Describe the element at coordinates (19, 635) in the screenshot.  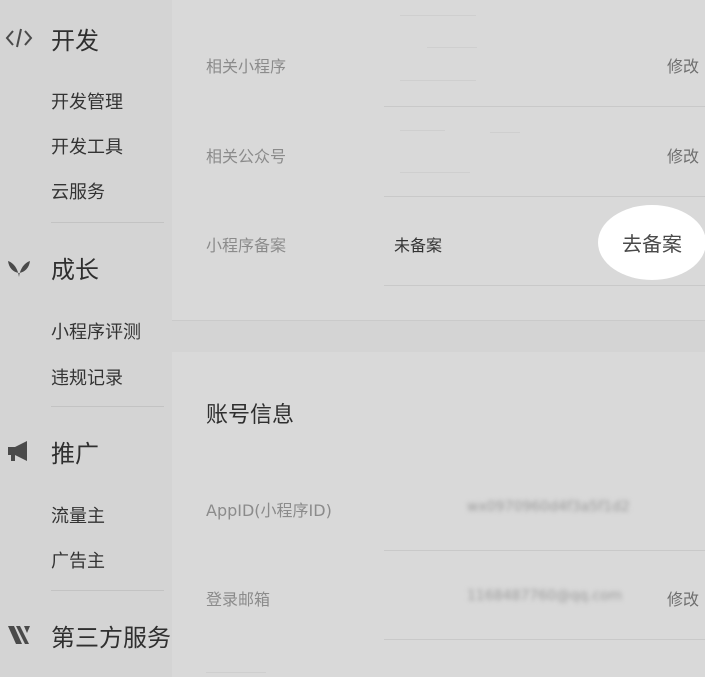
I see `third-party-icon` at that location.